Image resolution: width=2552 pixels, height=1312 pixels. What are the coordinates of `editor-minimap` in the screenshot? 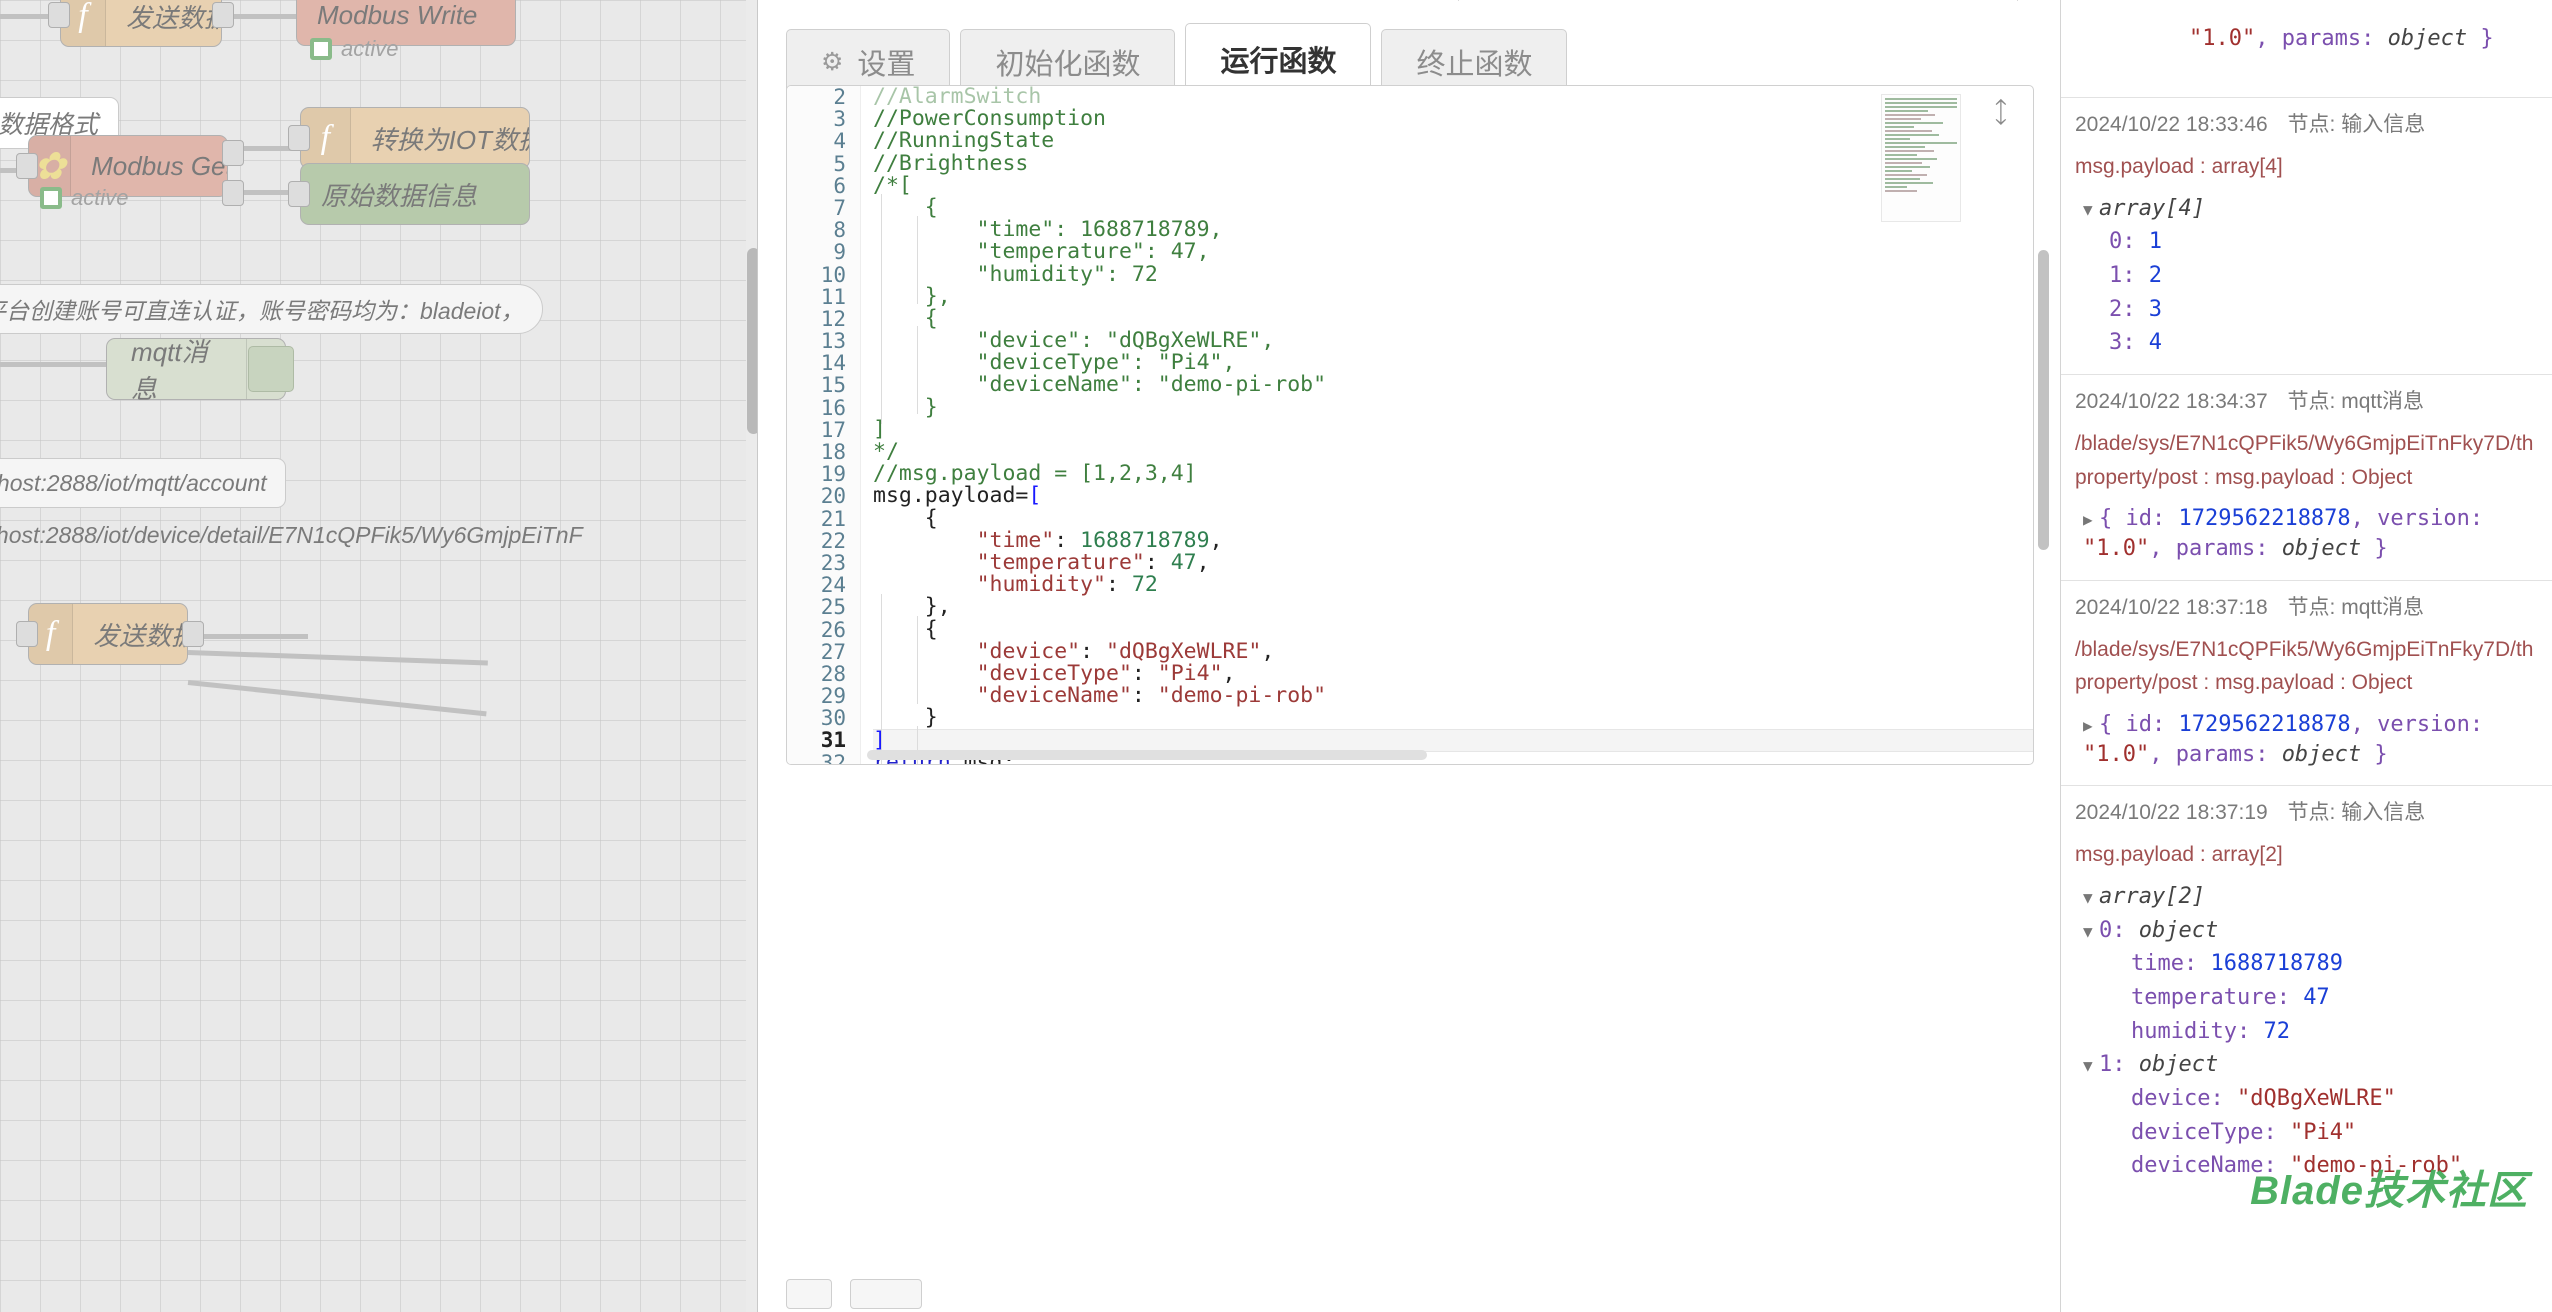 It's located at (1921, 158).